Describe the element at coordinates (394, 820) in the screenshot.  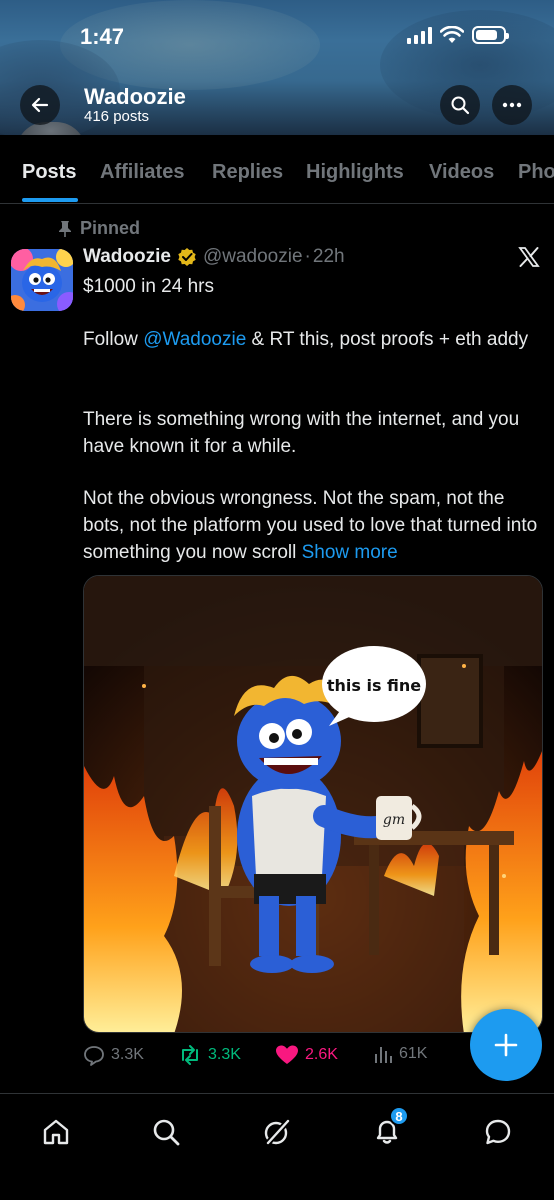
I see `mug-text: gm` at that location.